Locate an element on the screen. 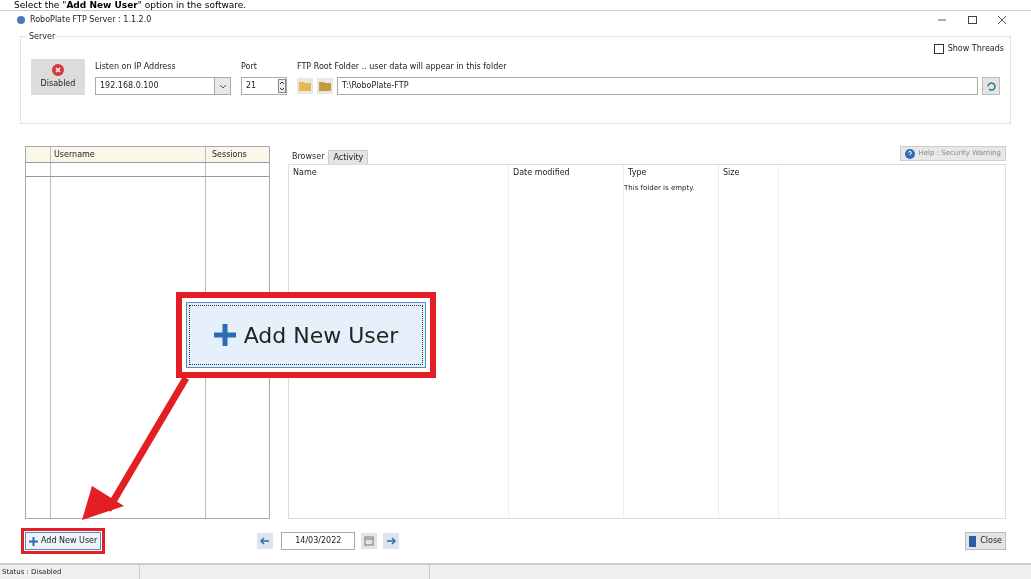 Image resolution: width=1031 pixels, height=579 pixels. ip-dropdown: 192.168.0.100 is located at coordinates (163, 86).